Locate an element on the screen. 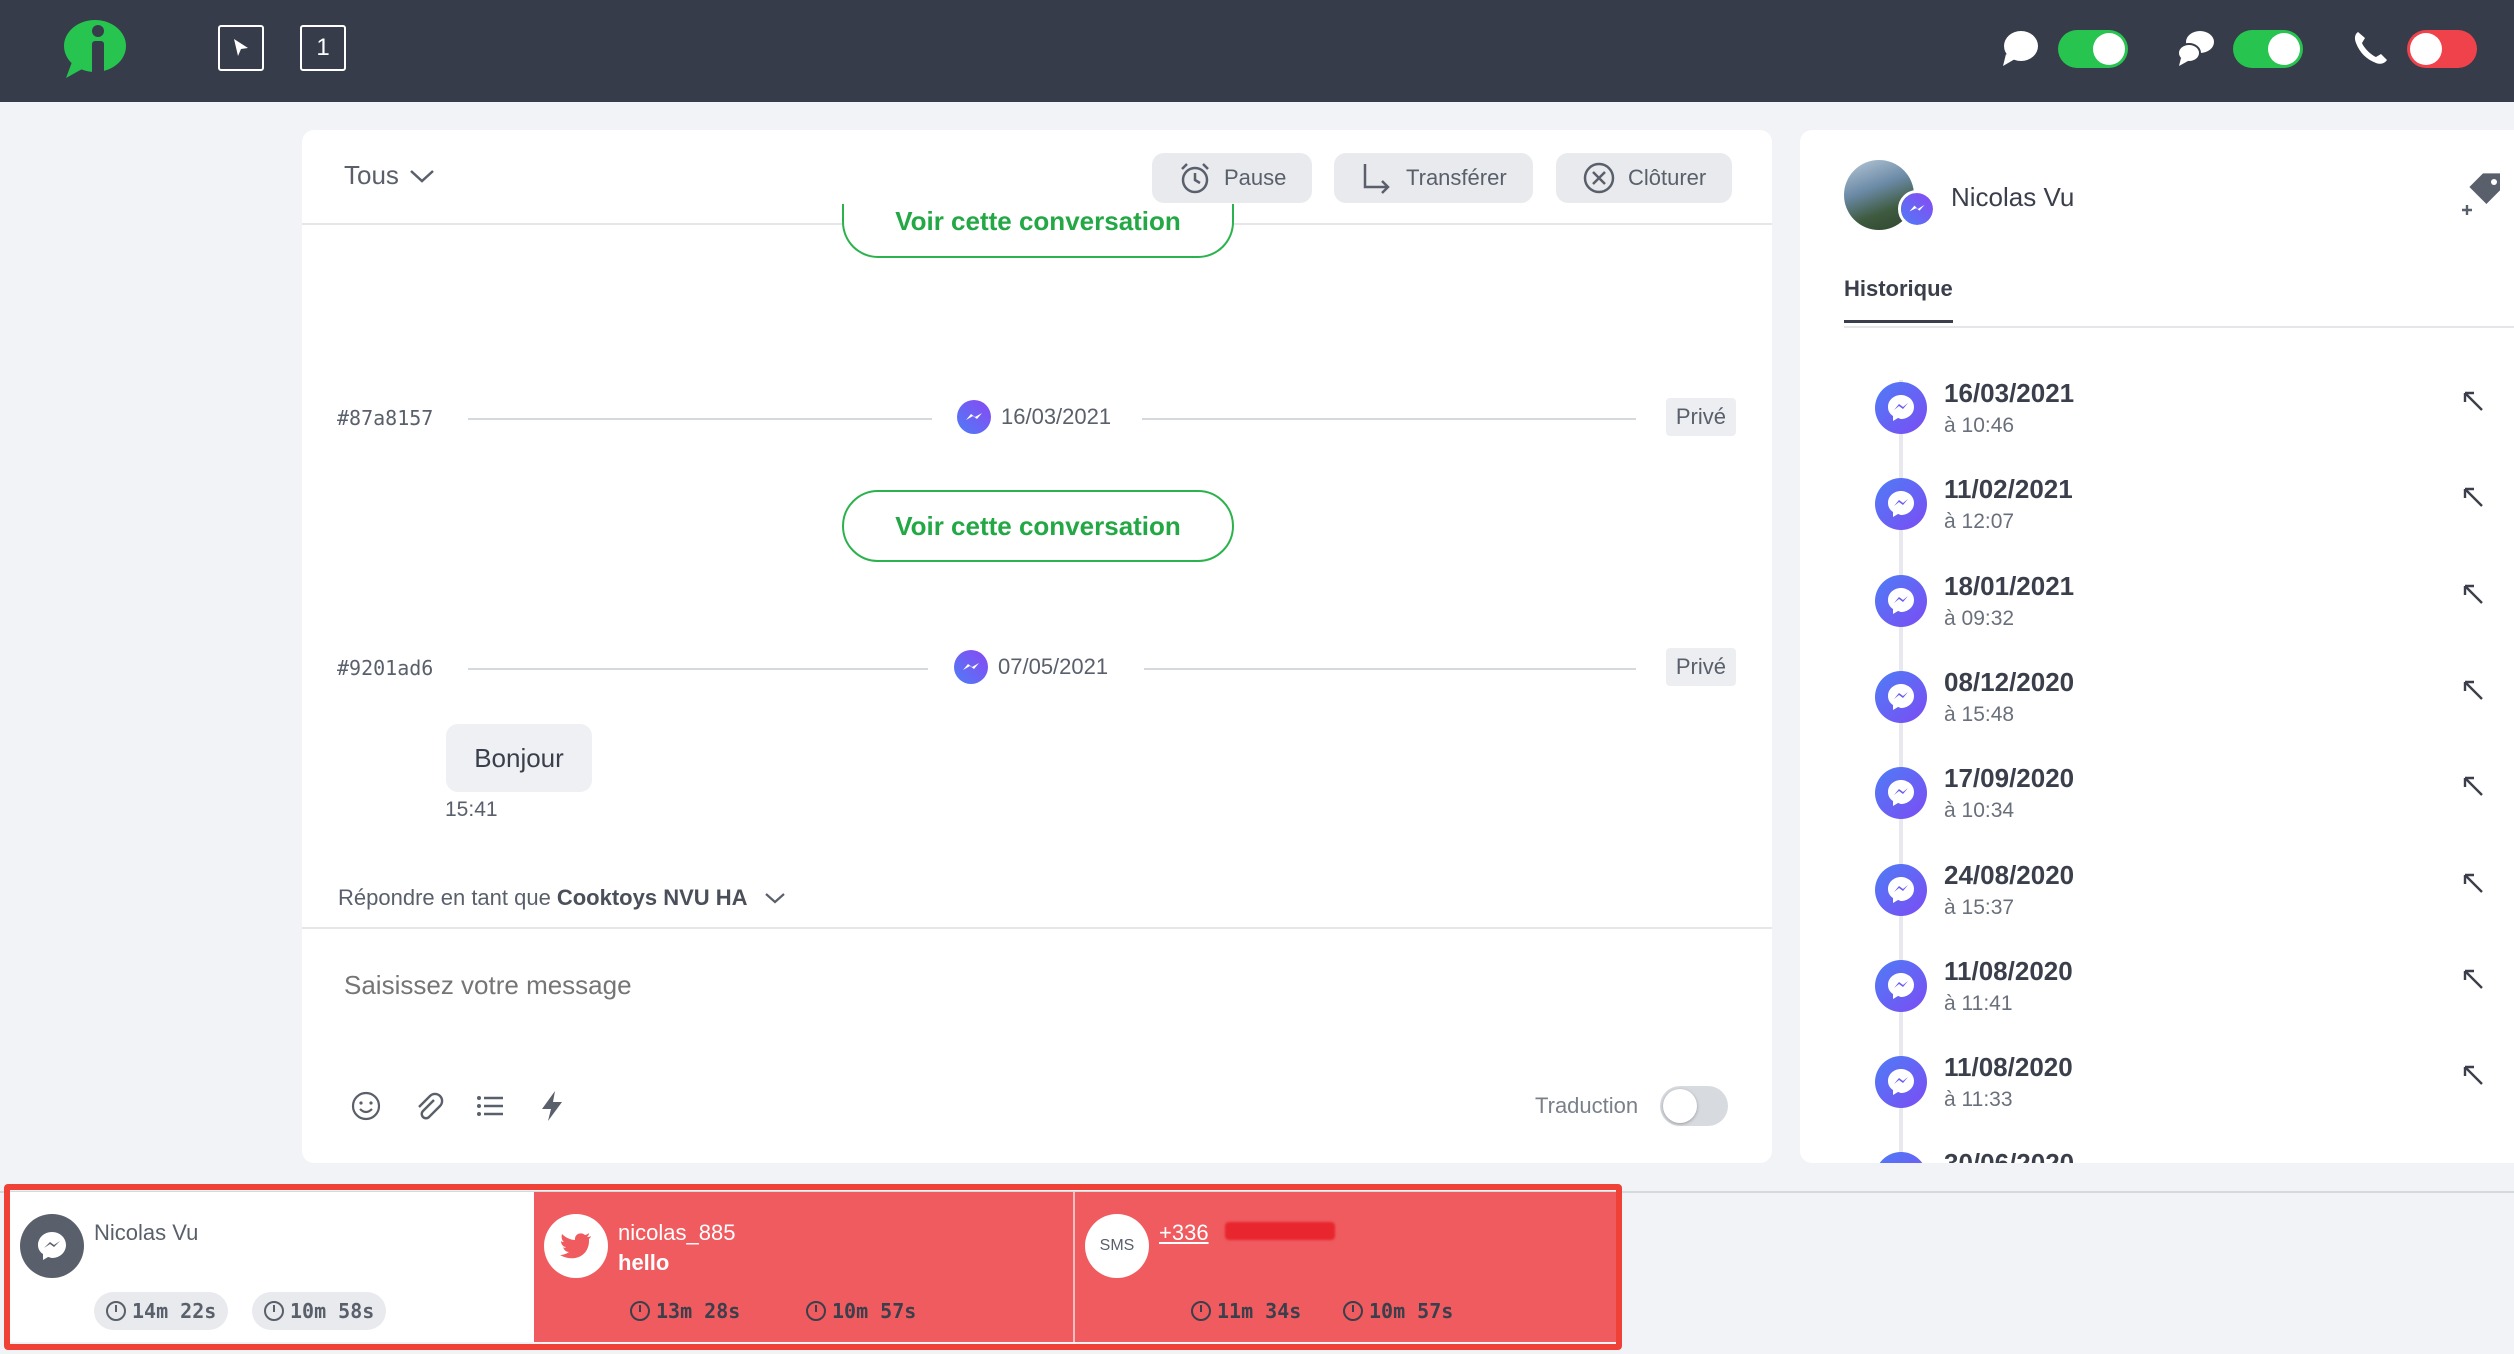  history-item: 11/08/2020 à 11:33 is located at coordinates (2157, 1100).